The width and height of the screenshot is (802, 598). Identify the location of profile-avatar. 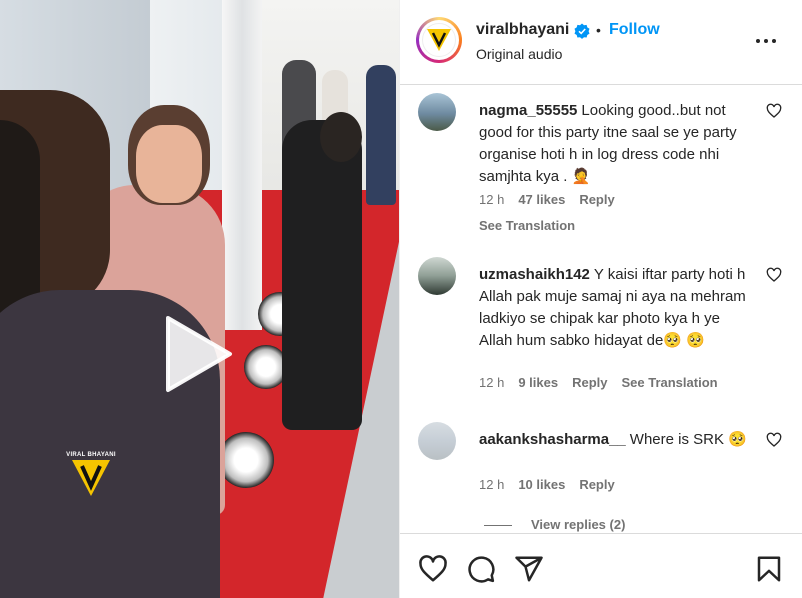
(439, 40).